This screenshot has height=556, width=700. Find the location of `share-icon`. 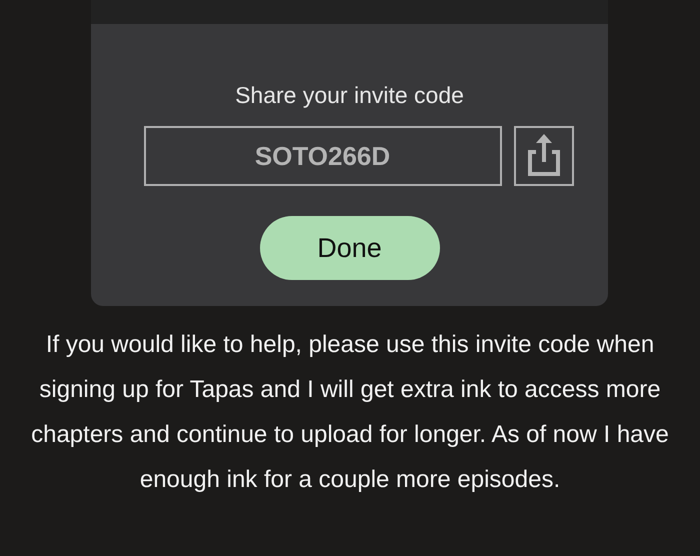

share-icon is located at coordinates (543, 156).